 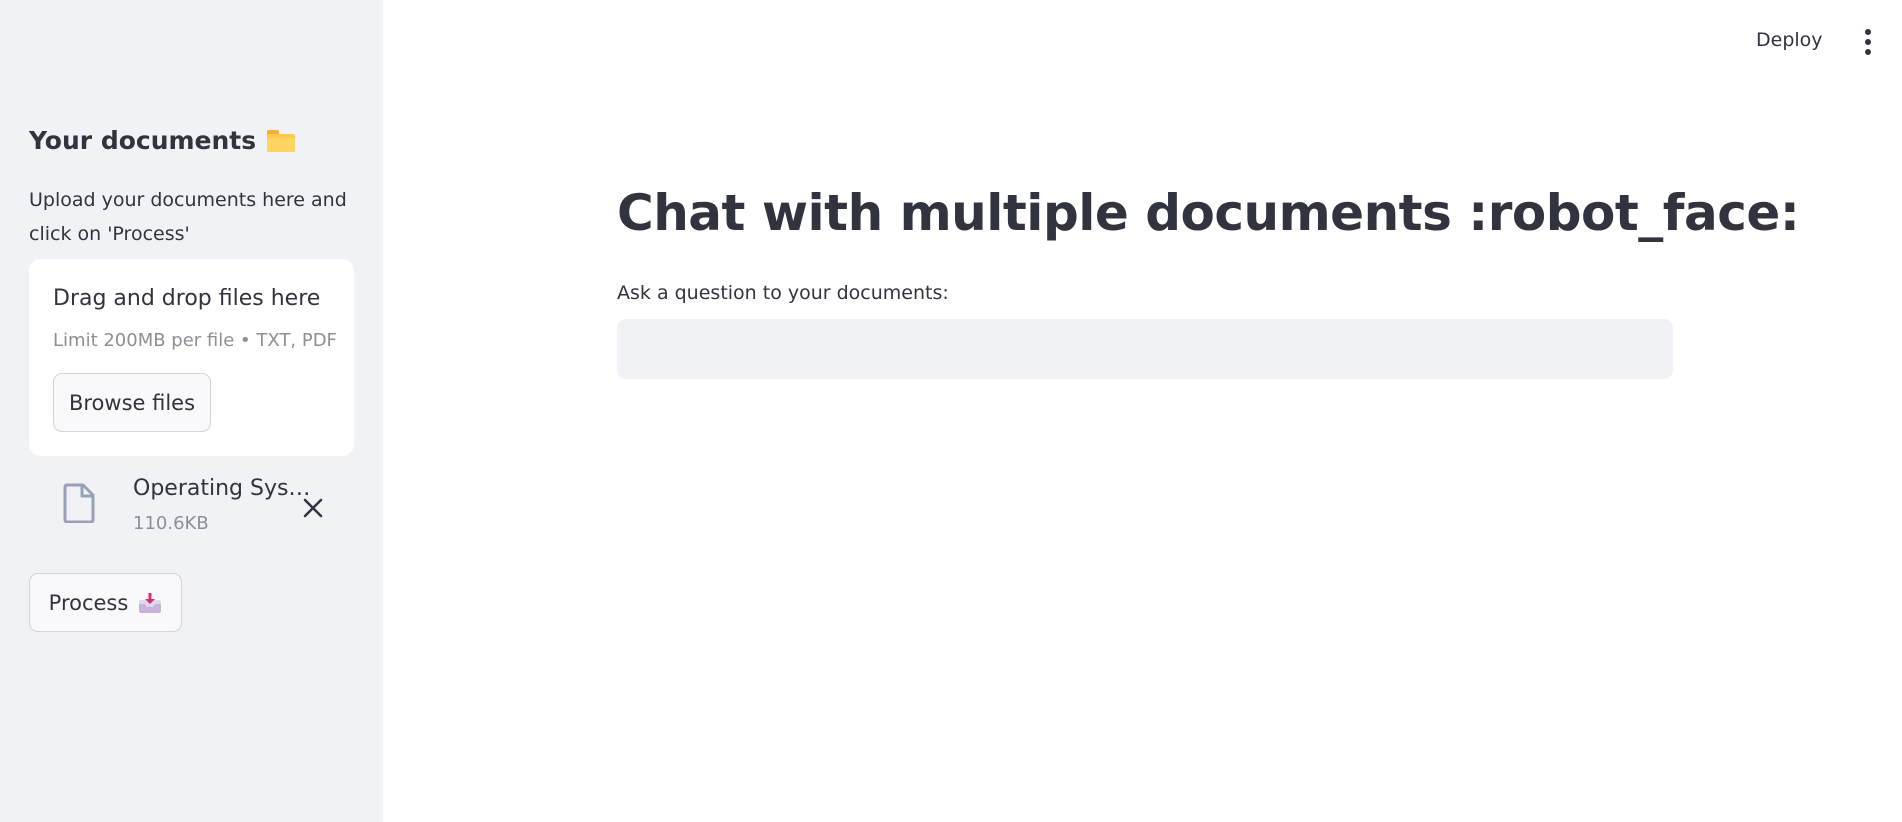 What do you see at coordinates (1868, 42) in the screenshot?
I see `more-vertical-icon` at bounding box center [1868, 42].